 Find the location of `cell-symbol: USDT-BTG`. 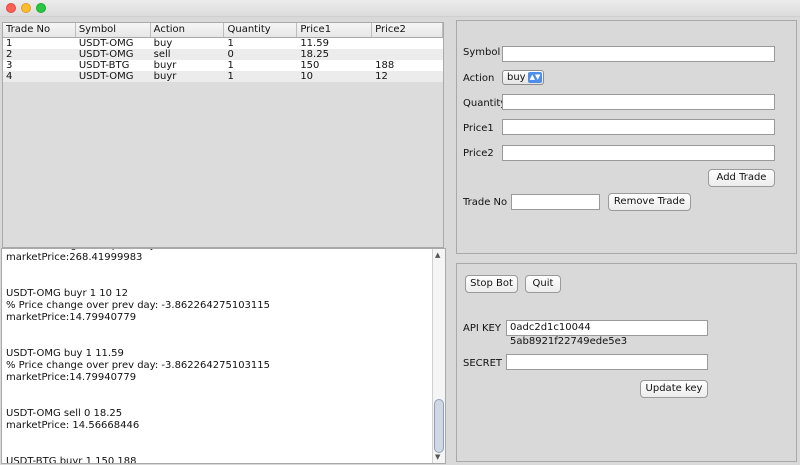

cell-symbol: USDT-BTG is located at coordinates (104, 65).